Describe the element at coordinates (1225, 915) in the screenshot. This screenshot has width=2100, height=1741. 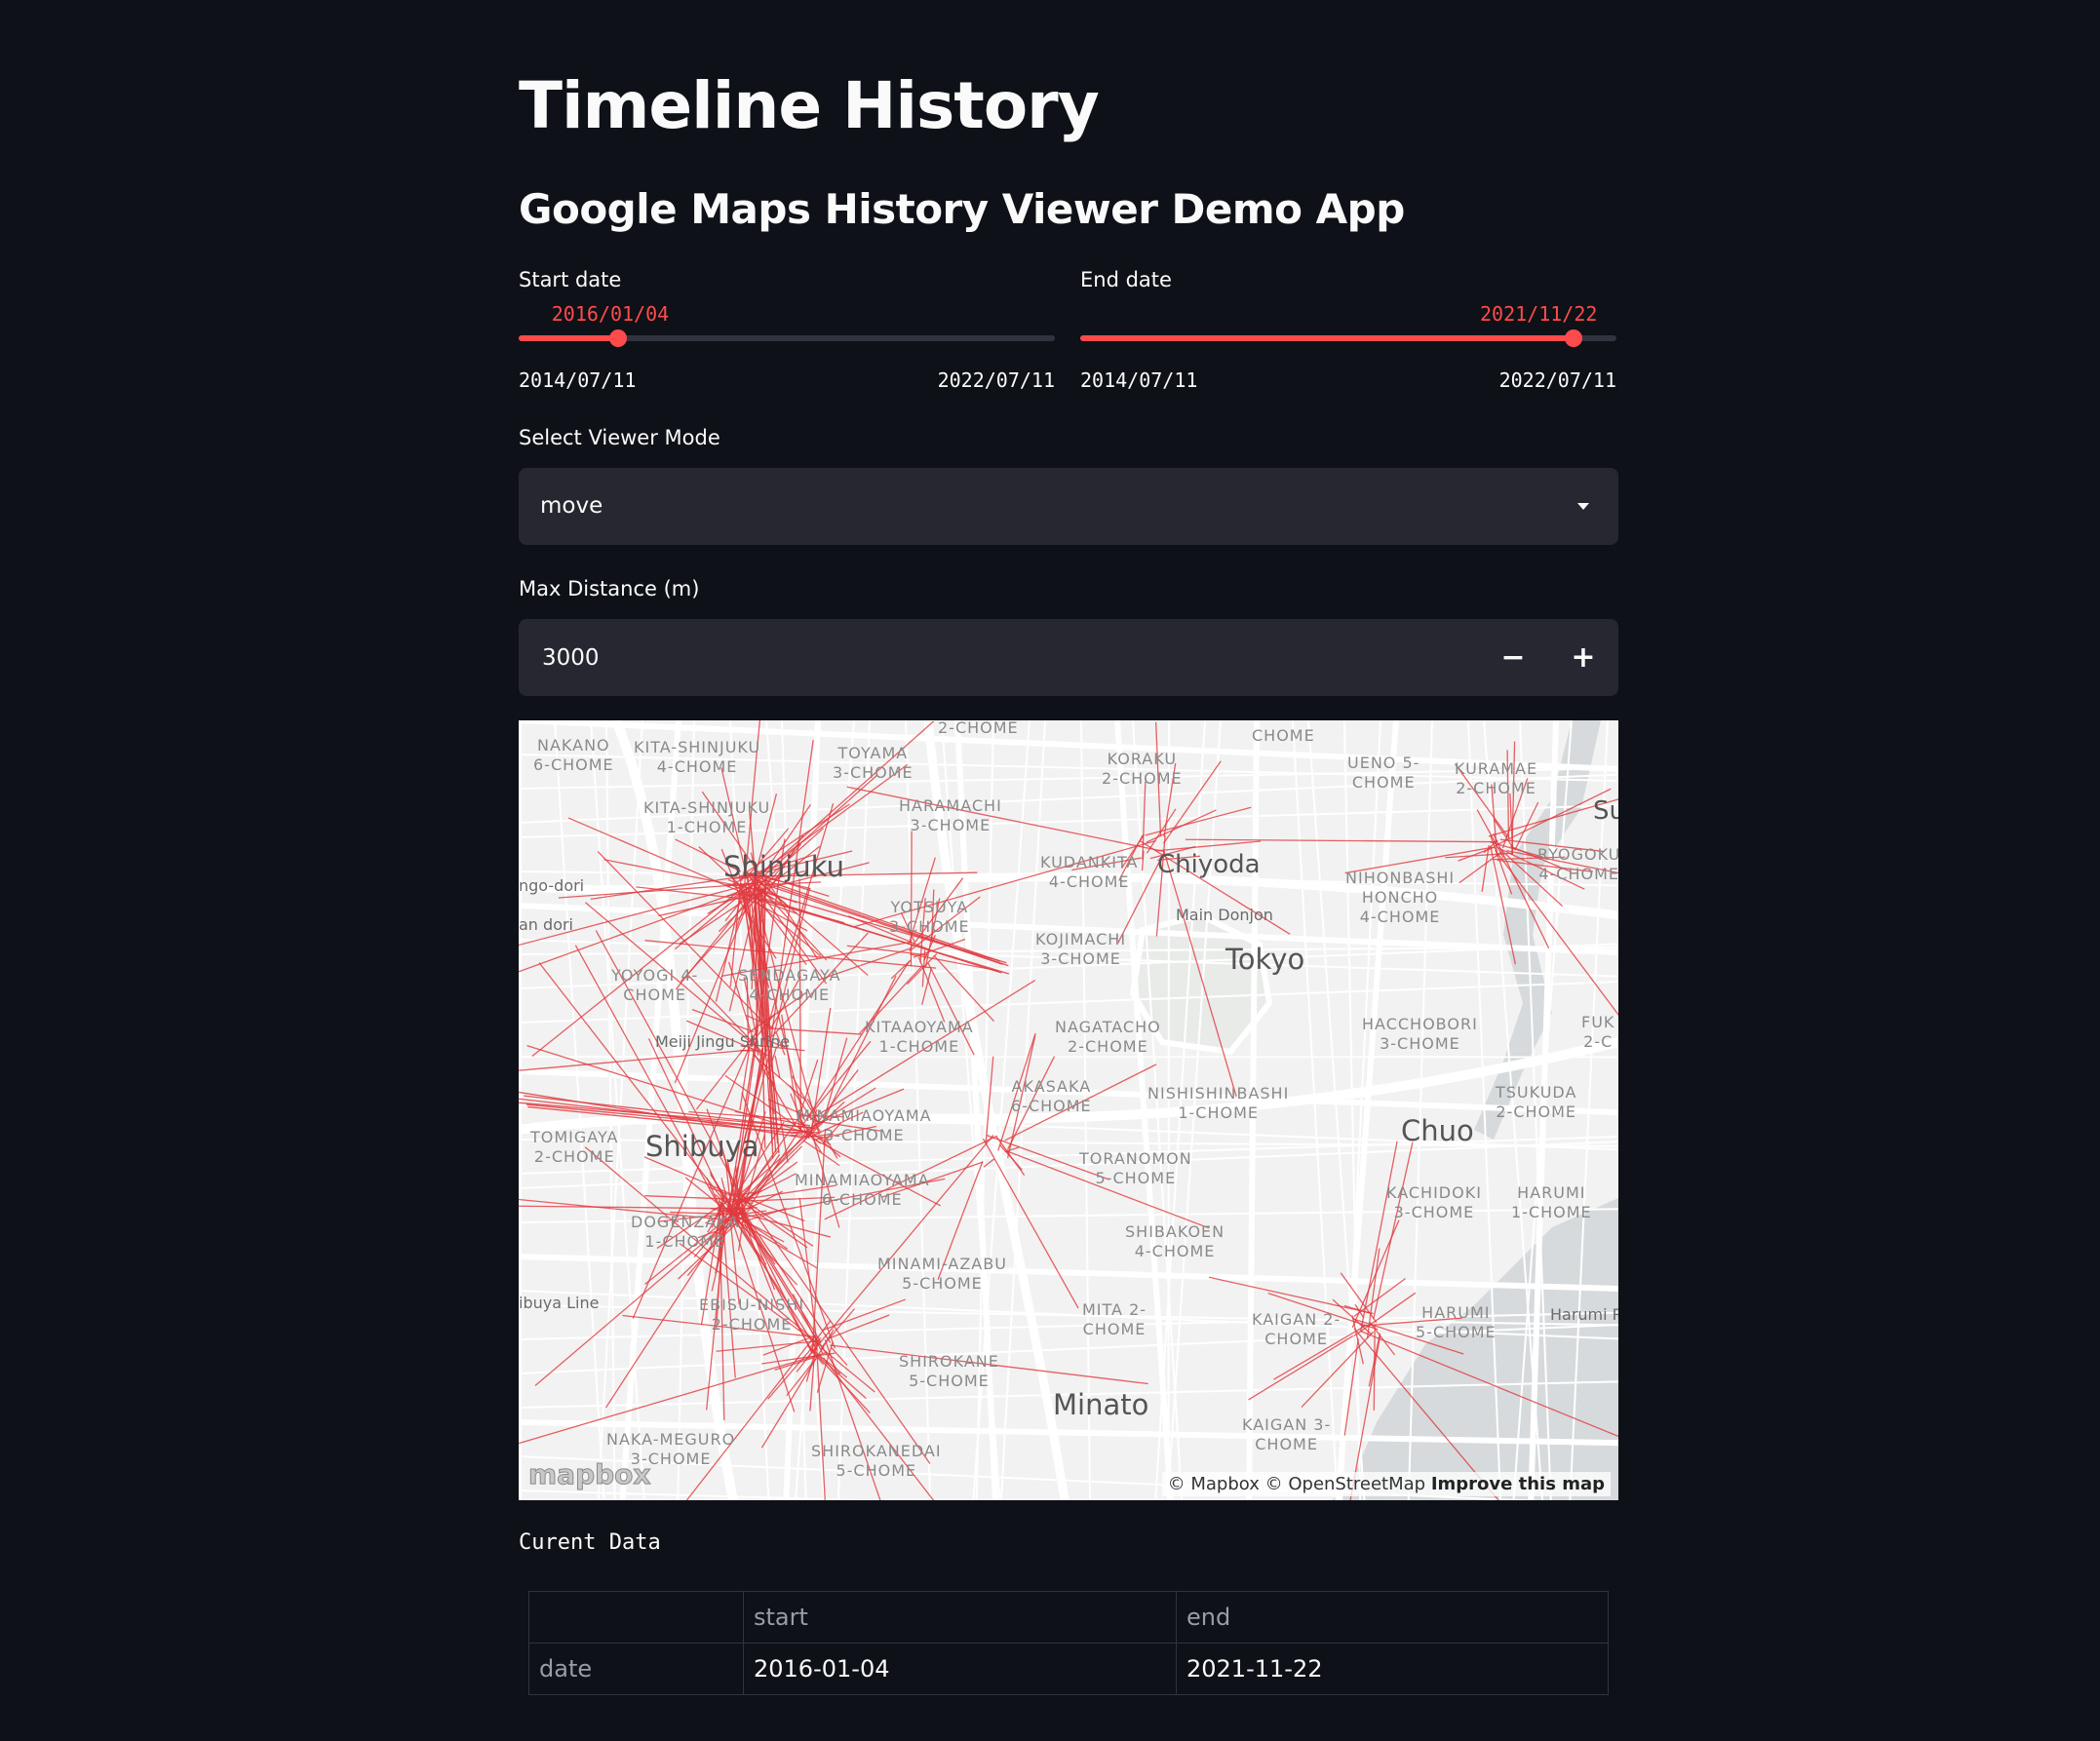
I see `map-label-main-donjon: Main Donjon` at that location.